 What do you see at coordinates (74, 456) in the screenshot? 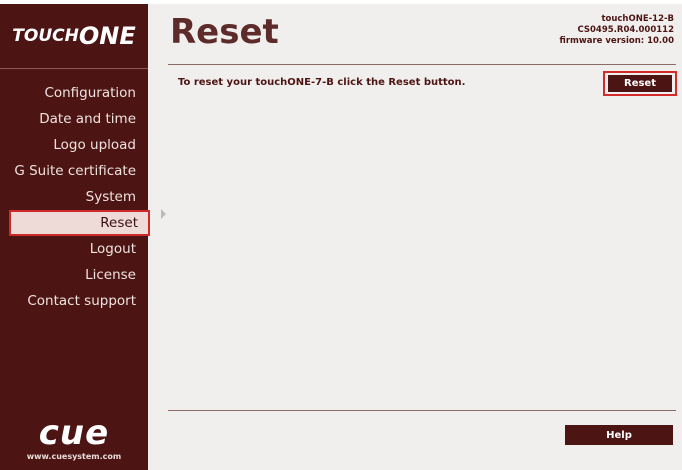
I see `cue-url: www.cuesystem.com` at bounding box center [74, 456].